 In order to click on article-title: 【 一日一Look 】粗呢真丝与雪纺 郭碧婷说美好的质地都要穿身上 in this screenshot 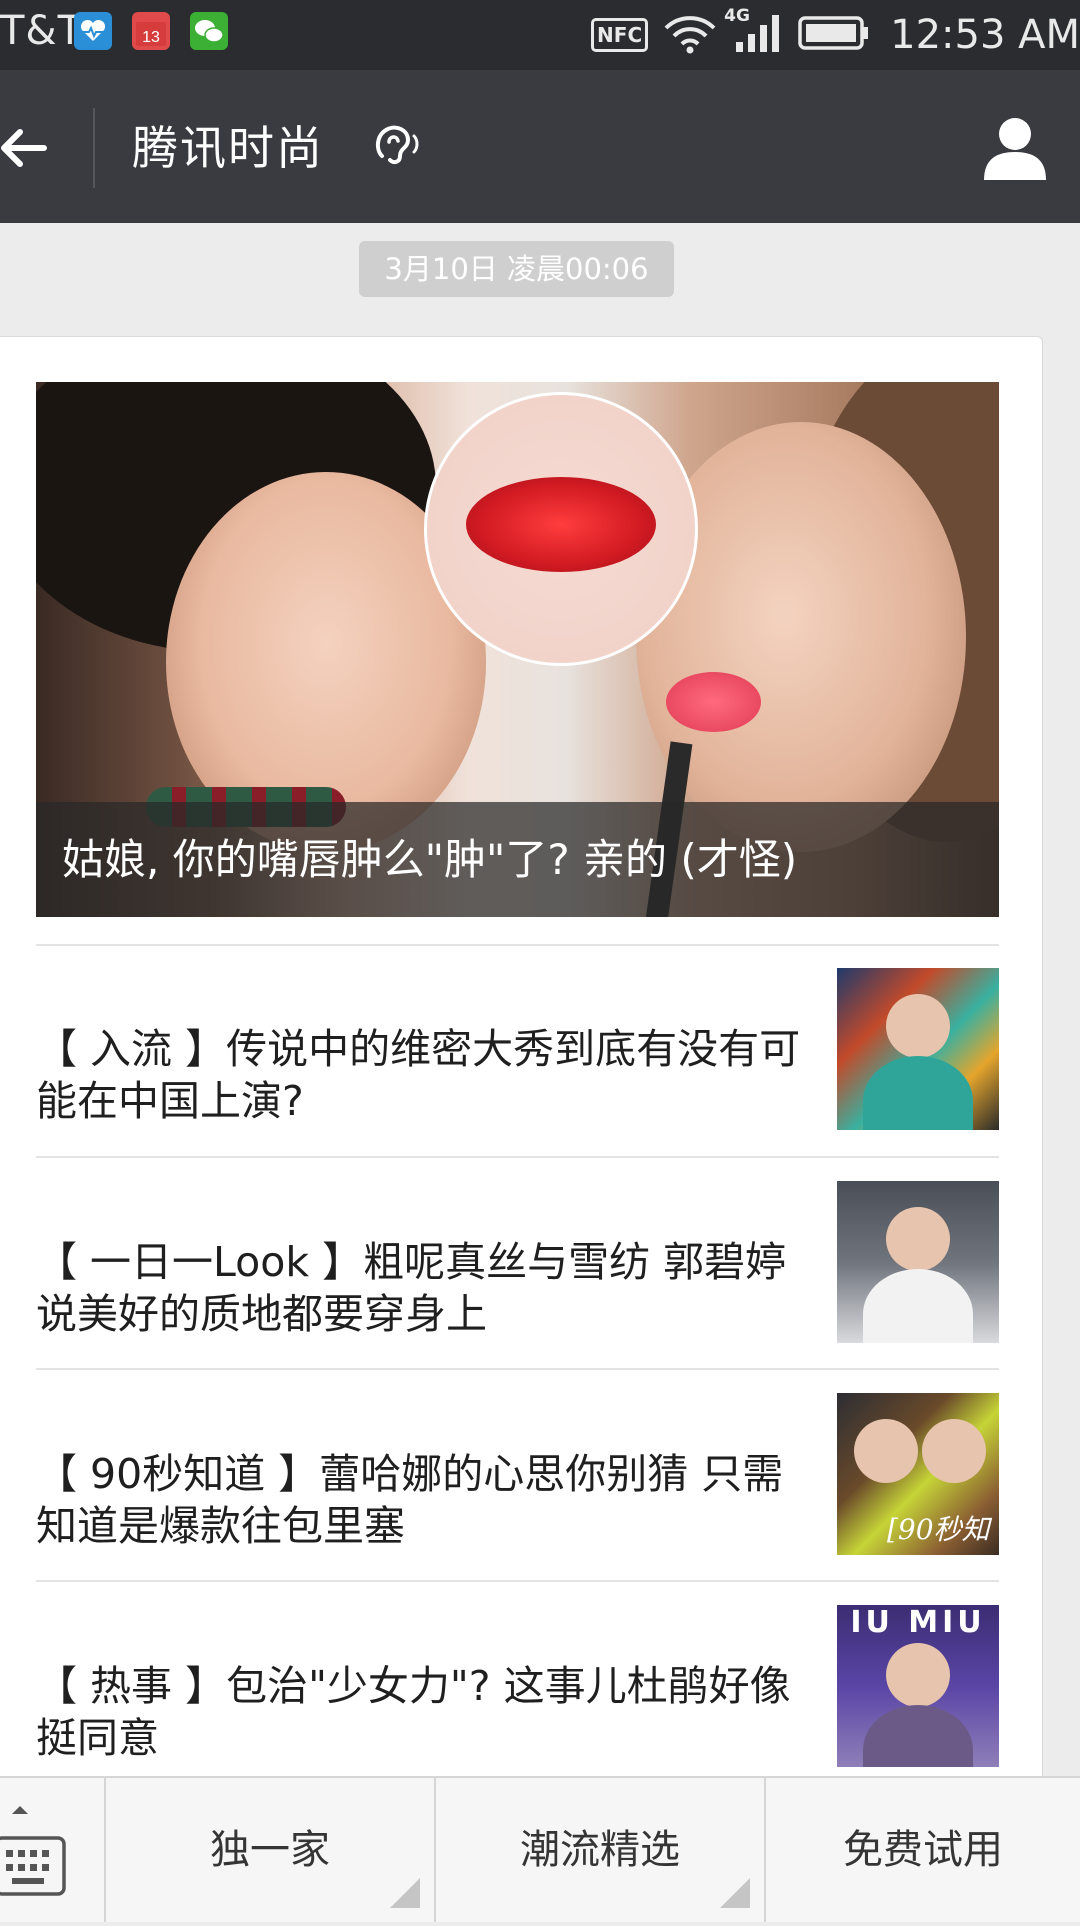, I will do `click(411, 1288)`.